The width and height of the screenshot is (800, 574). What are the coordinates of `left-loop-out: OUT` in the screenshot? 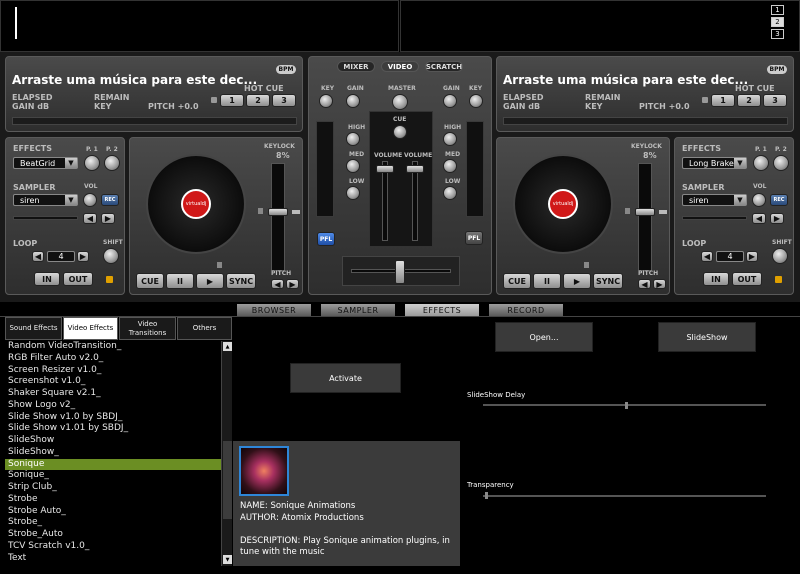 It's located at (78, 279).